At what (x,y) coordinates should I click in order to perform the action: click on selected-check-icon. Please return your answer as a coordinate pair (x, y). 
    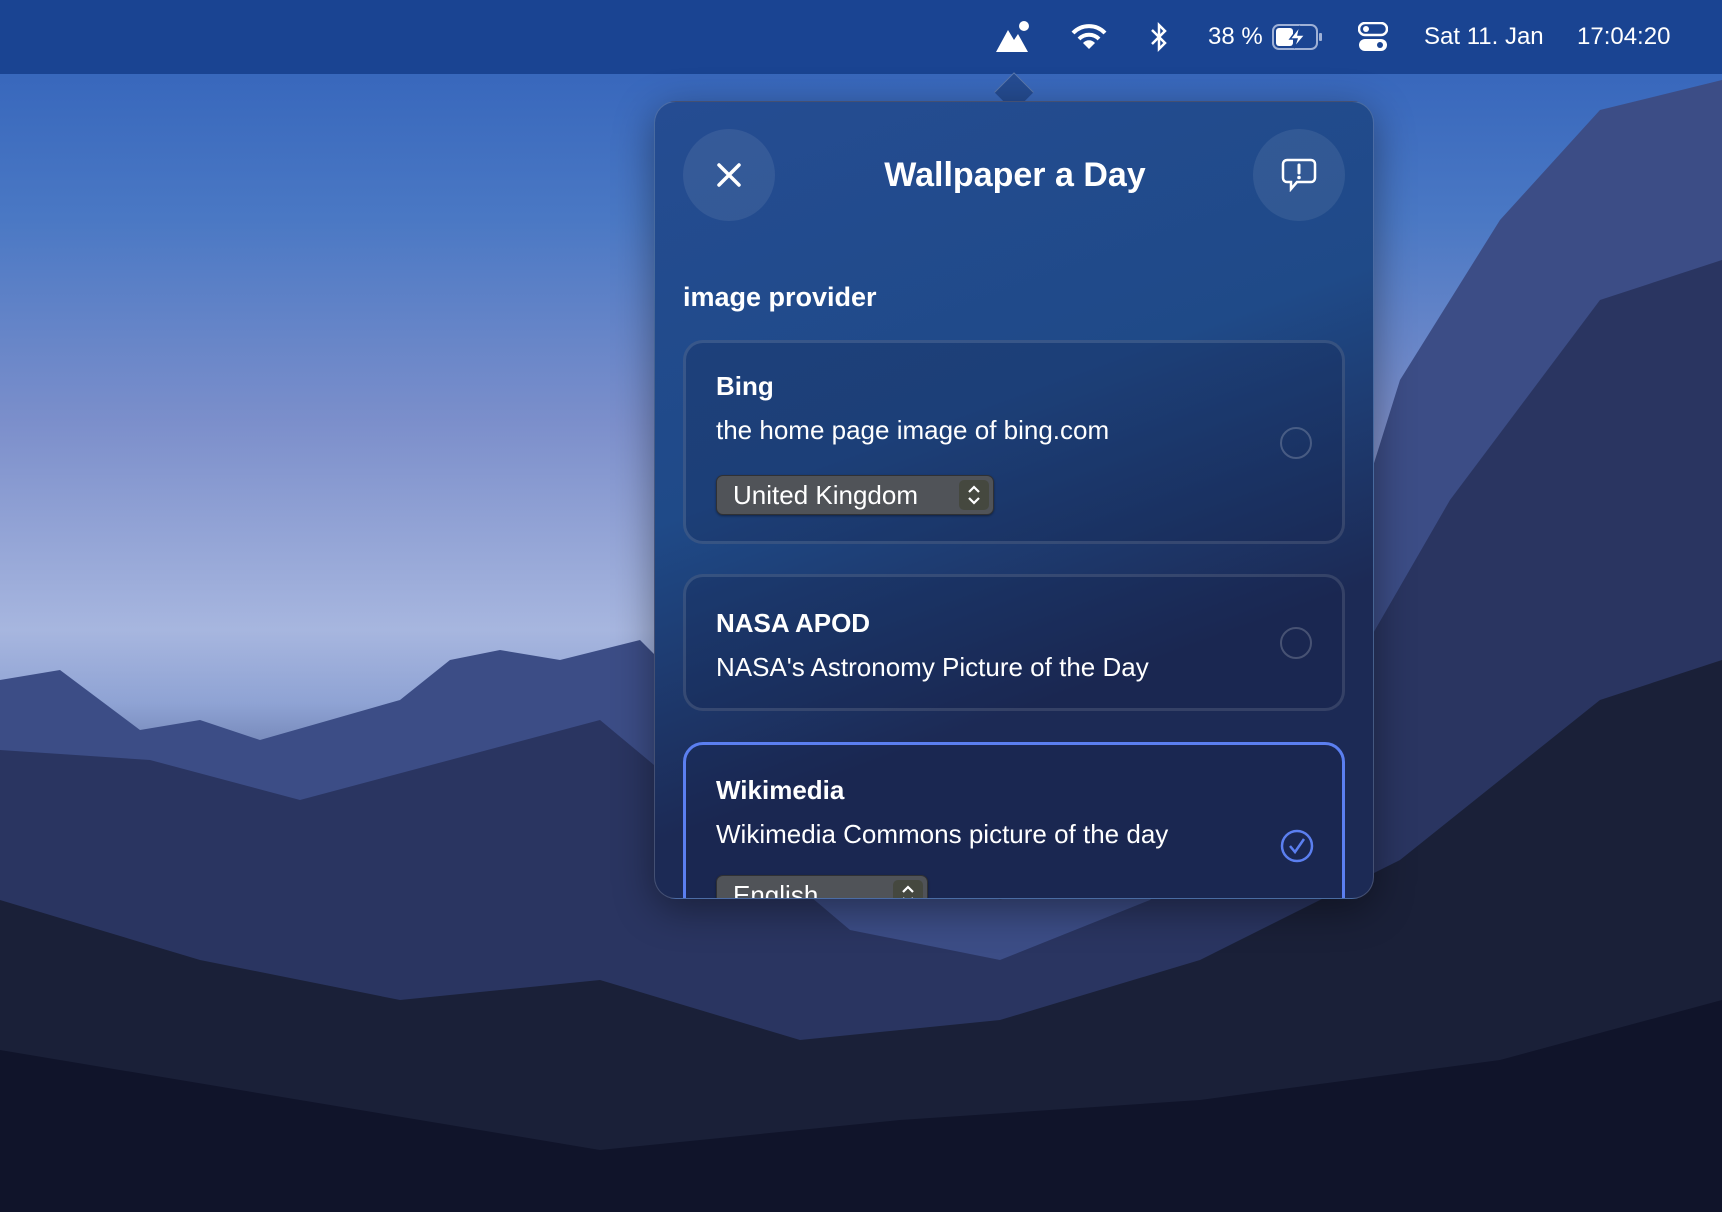
    Looking at the image, I should click on (1297, 846).